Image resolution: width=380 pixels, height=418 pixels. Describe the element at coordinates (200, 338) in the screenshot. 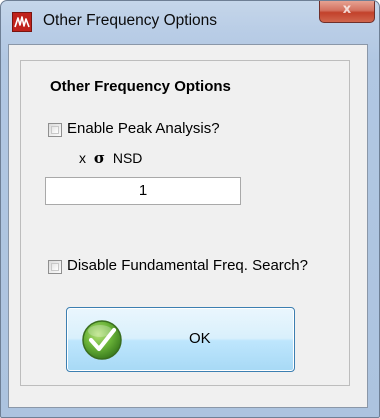

I see `ok-button-label: OK` at that location.